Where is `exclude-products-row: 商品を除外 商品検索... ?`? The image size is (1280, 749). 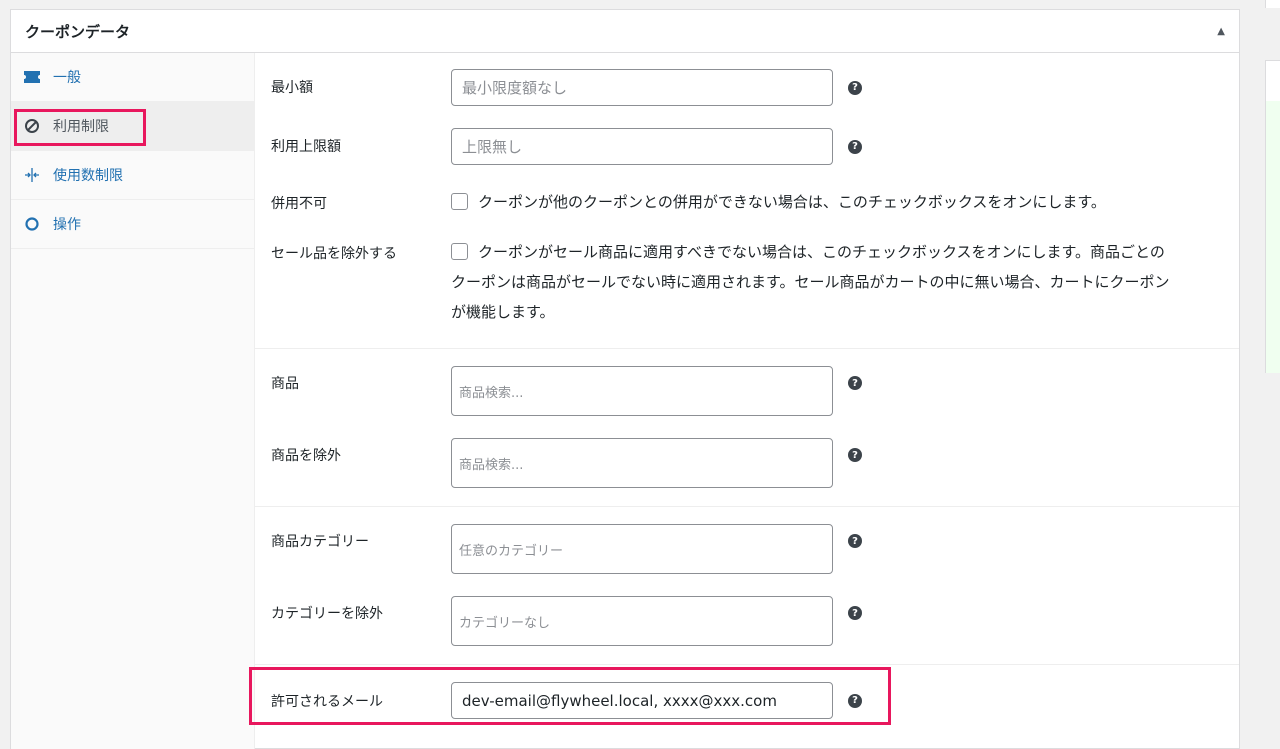
exclude-products-row: 商品を除外 商品検索... ? is located at coordinates (747, 463).